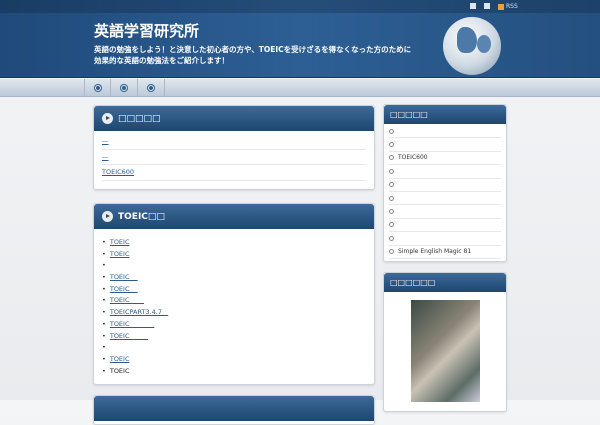 Image resolution: width=600 pixels, height=425 pixels. What do you see at coordinates (445, 114) in the screenshot?
I see `sidebar-box-title: □□□□□` at bounding box center [445, 114].